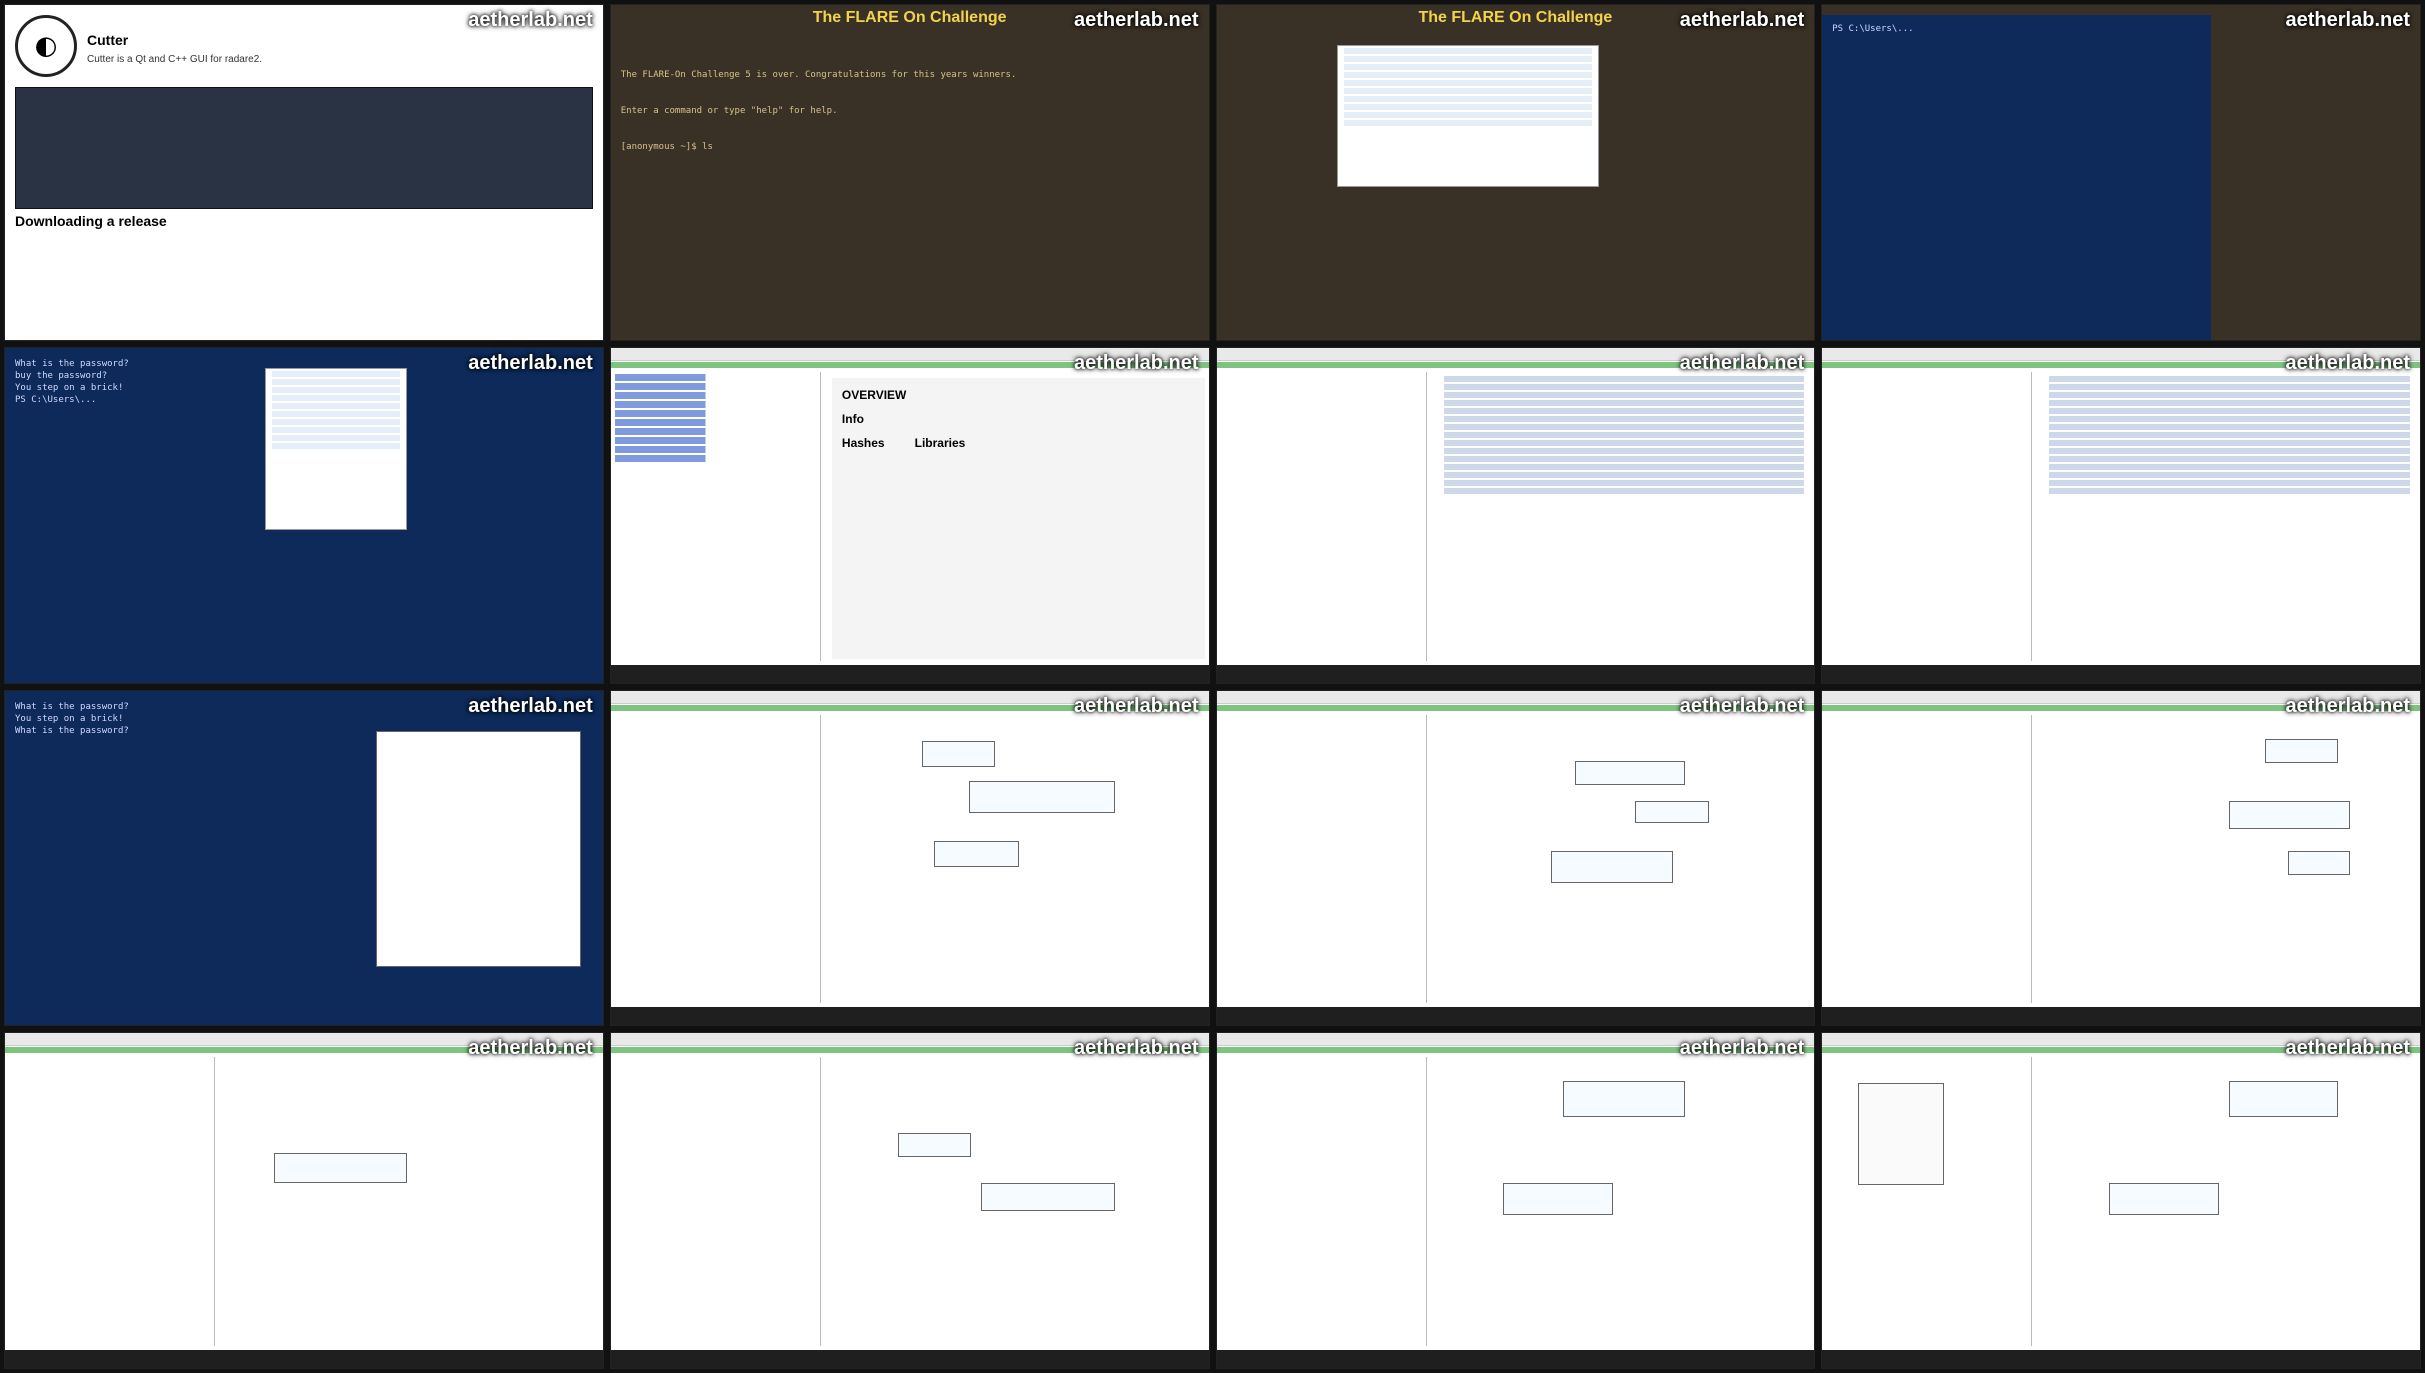  What do you see at coordinates (819, 147) in the screenshot?
I see `terminal-prompt: [anonymous ~]$ ls` at bounding box center [819, 147].